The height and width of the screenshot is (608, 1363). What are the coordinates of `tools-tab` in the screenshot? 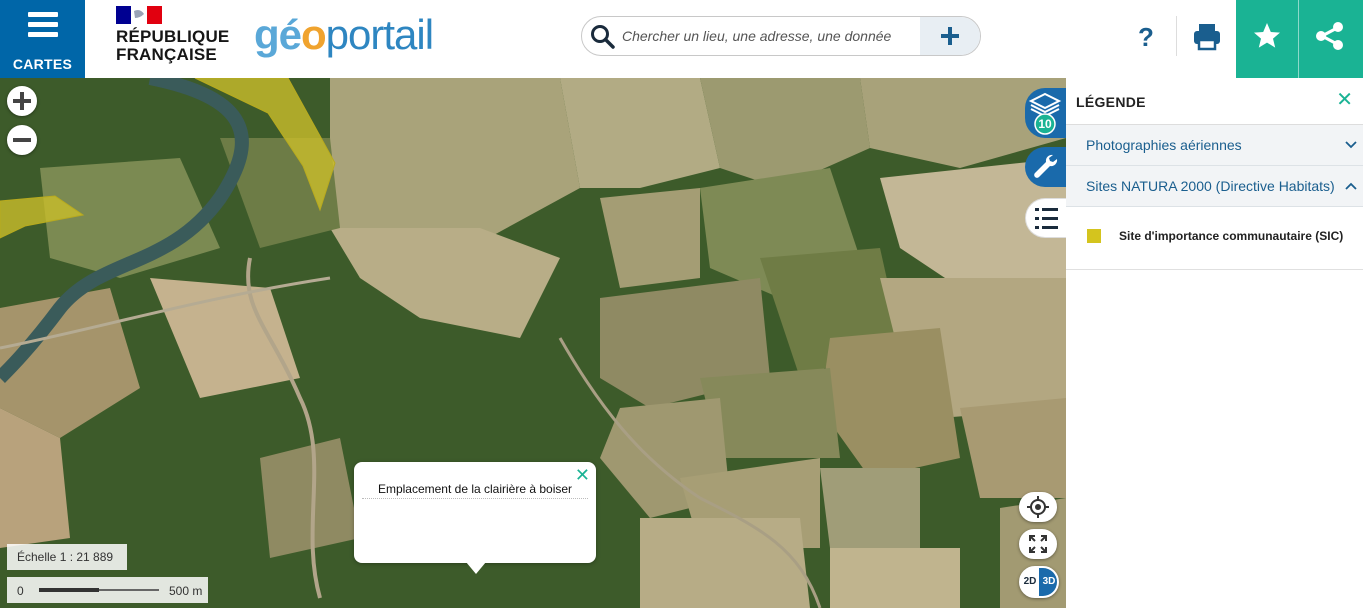 It's located at (1045, 167).